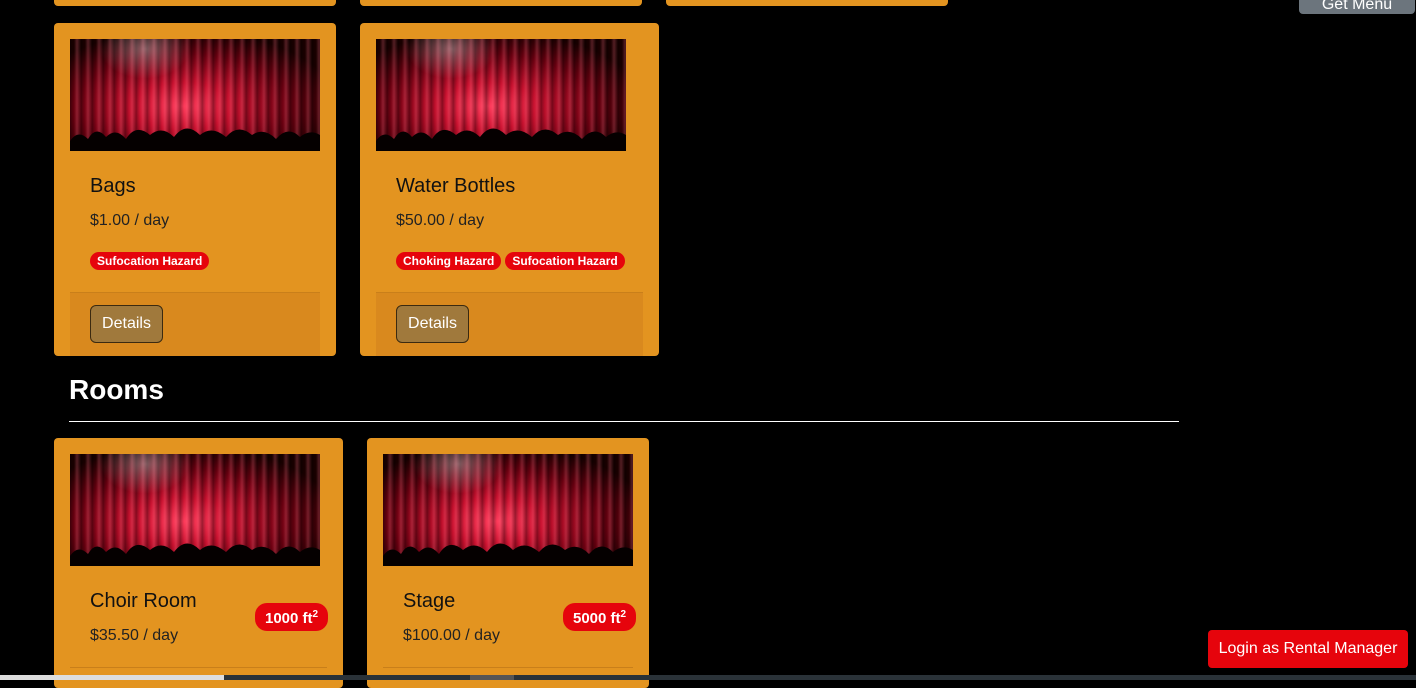 This screenshot has width=1416, height=688. What do you see at coordinates (624, 421) in the screenshot?
I see `section-divider` at bounding box center [624, 421].